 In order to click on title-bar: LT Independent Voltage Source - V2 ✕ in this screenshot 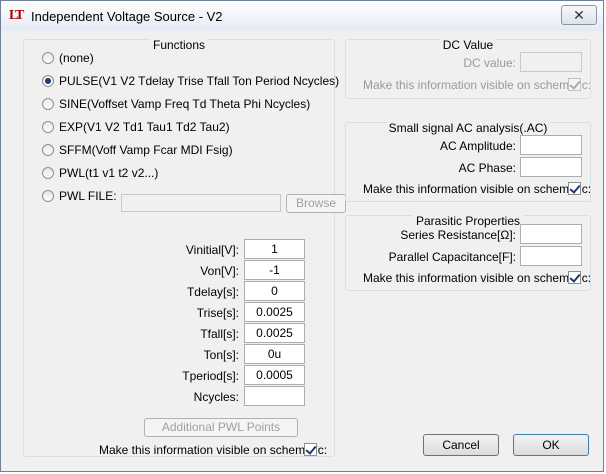, I will do `click(302, 16)`.